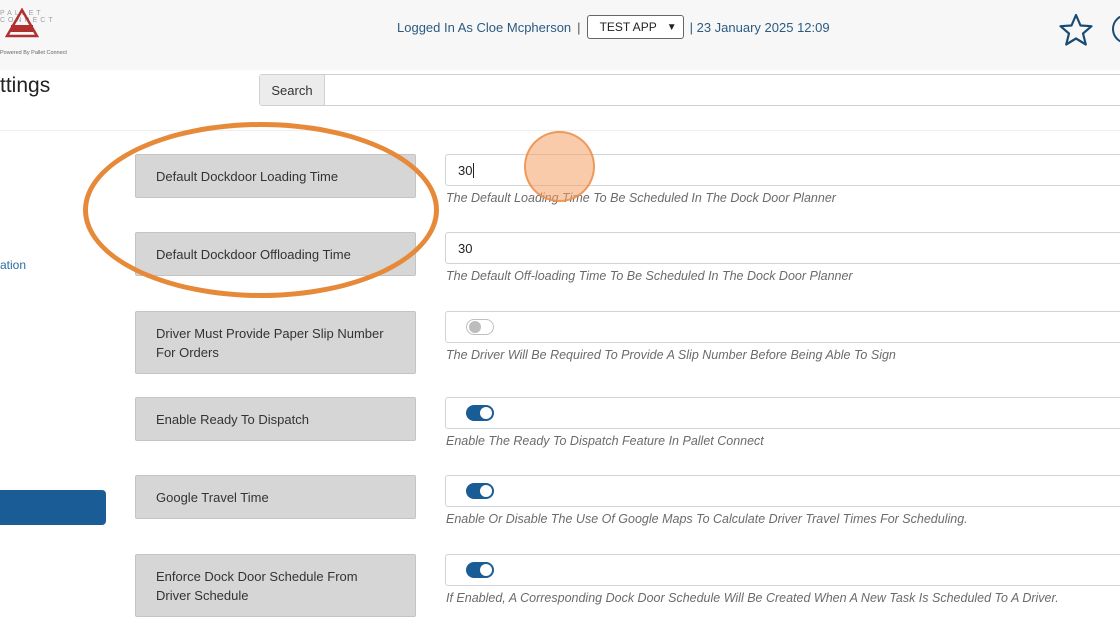  I want to click on google-travel-time-toggle, so click(480, 491).